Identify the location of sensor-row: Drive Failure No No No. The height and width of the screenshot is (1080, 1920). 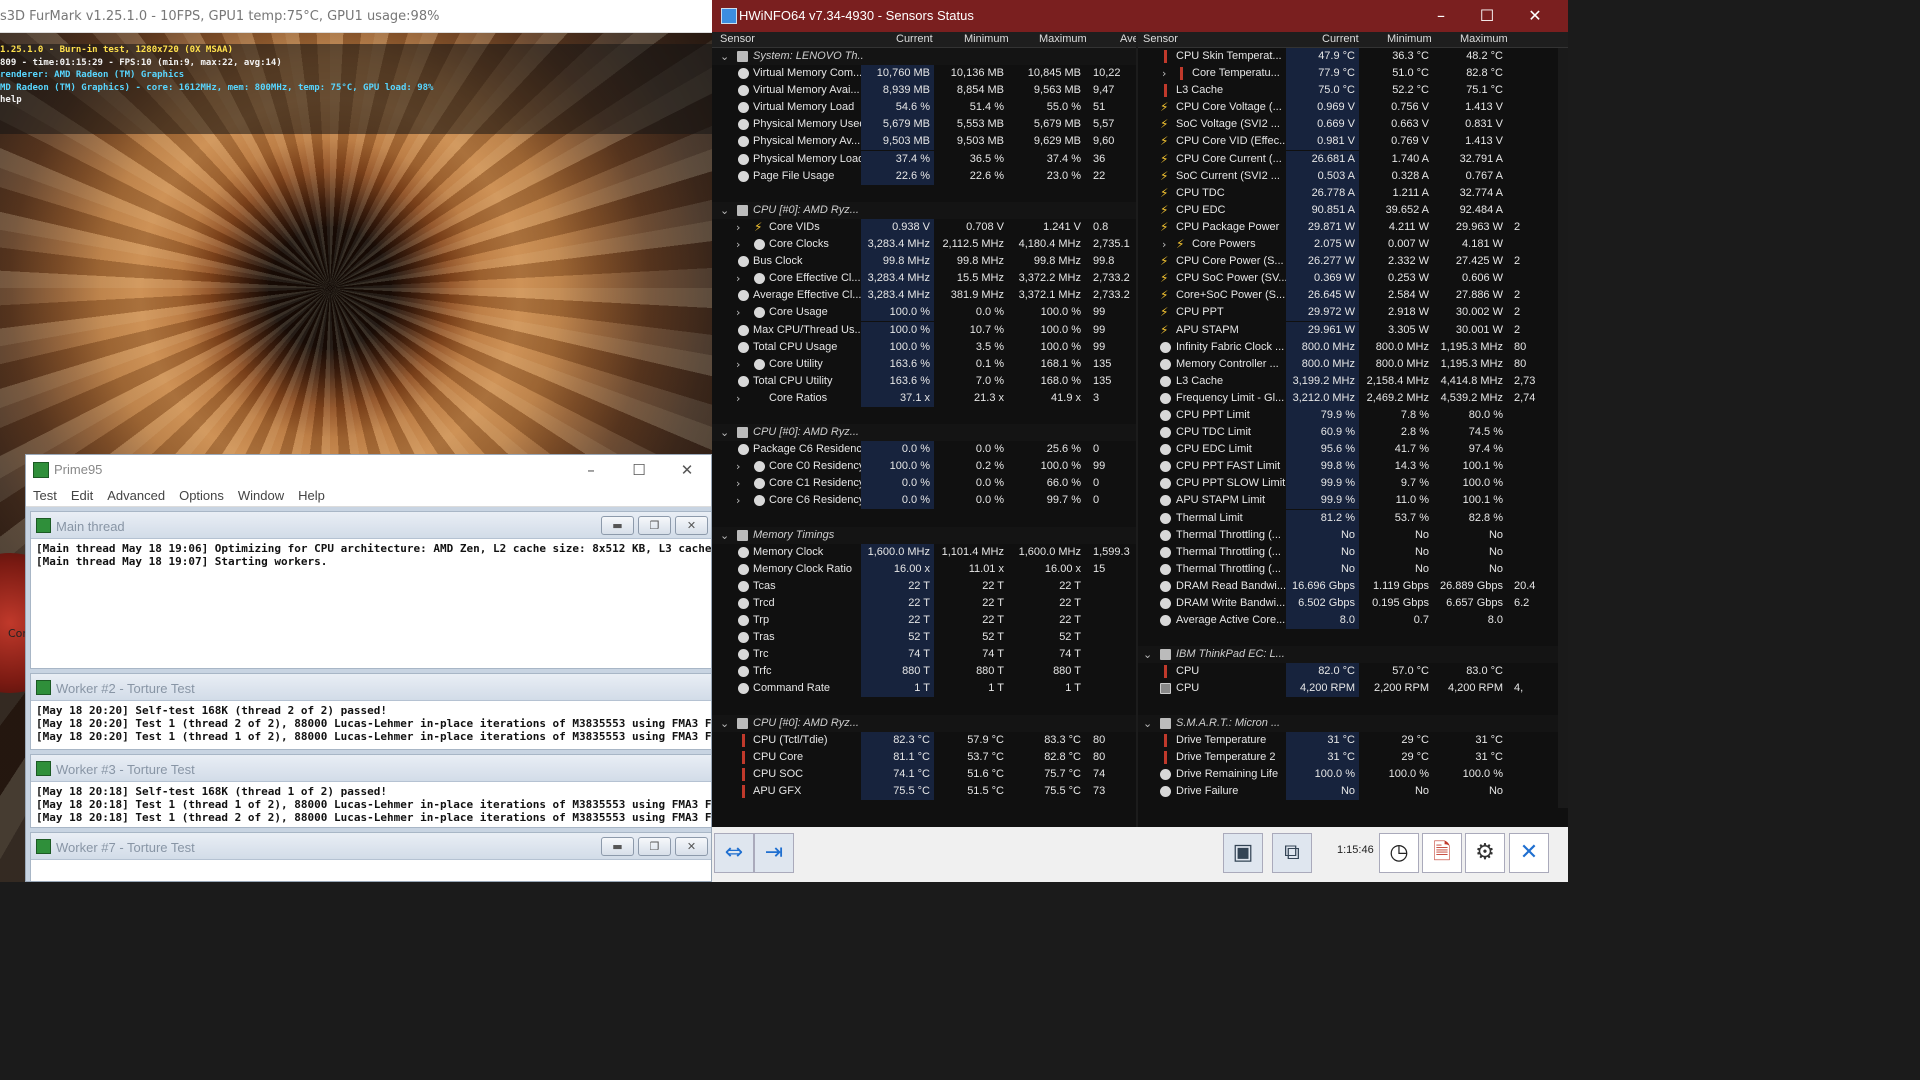
(1353, 792).